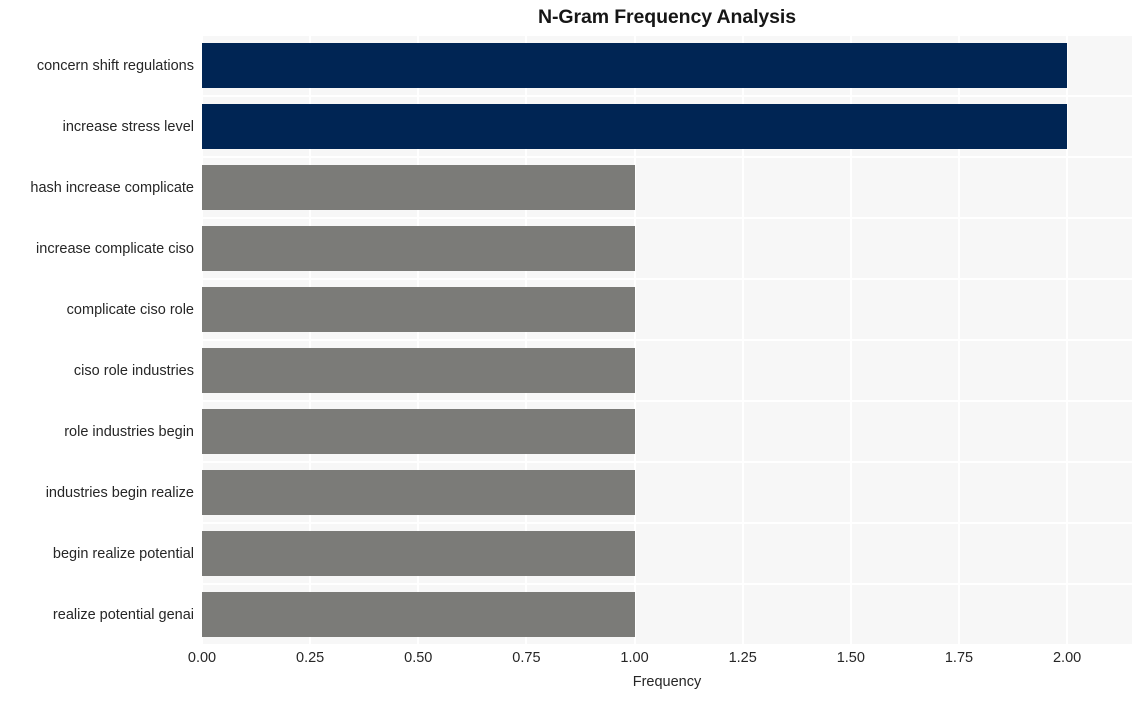  What do you see at coordinates (742, 658) in the screenshot?
I see `x-axis-tick-label: 1.25` at bounding box center [742, 658].